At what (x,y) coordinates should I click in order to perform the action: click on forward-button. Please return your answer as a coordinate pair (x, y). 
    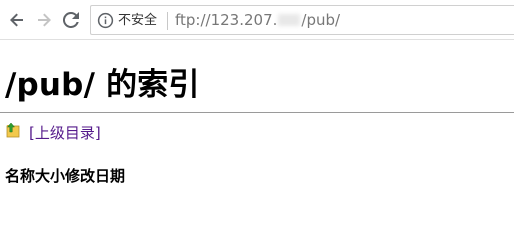
    Looking at the image, I should click on (44, 20).